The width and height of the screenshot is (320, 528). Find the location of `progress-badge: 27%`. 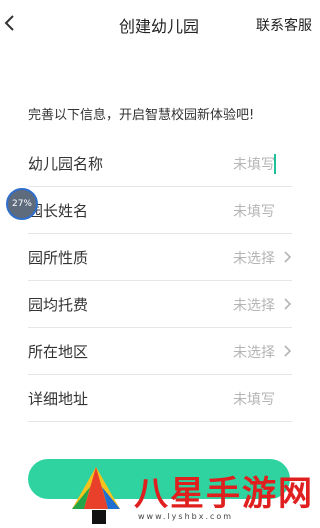

progress-badge: 27% is located at coordinates (22, 204).